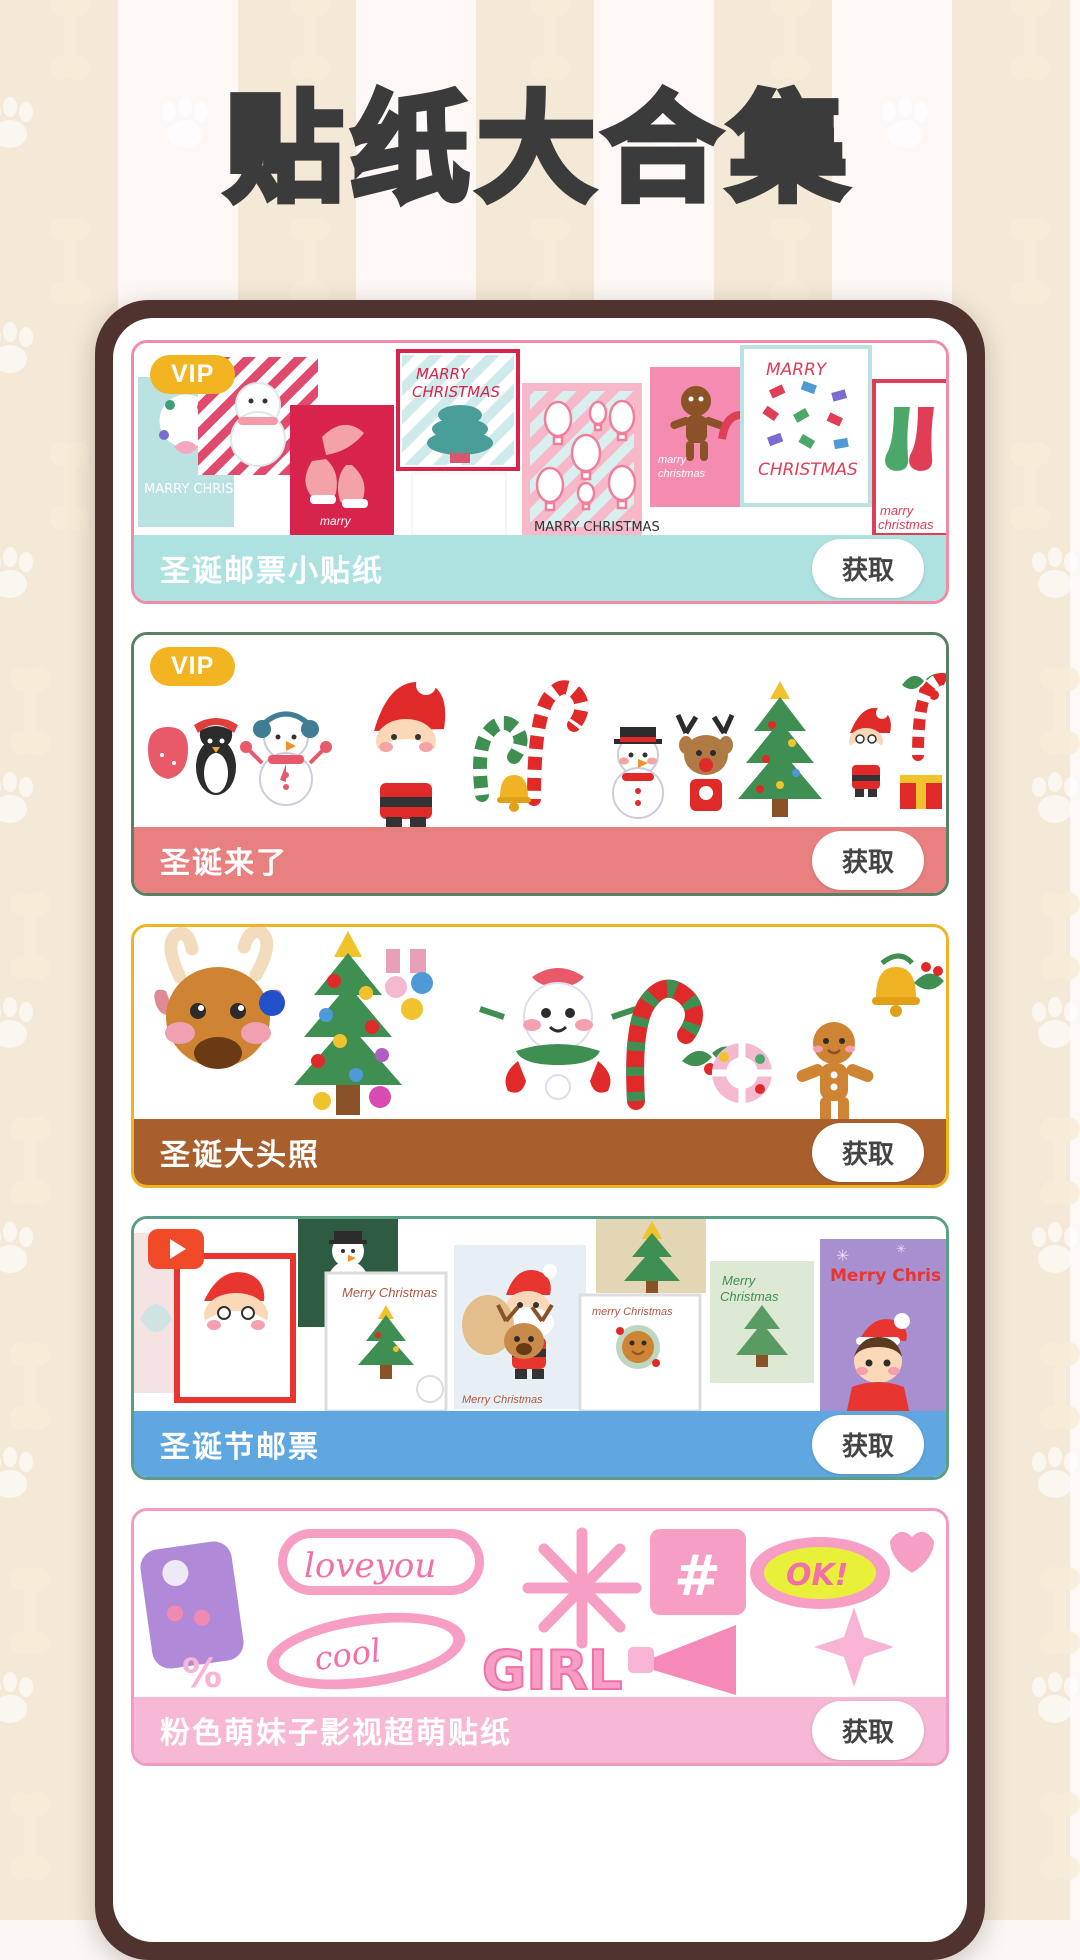 The image size is (1080, 1960). I want to click on sticker-card-christmas-is-coming: VIP 圣诞来了 获取, so click(540, 764).